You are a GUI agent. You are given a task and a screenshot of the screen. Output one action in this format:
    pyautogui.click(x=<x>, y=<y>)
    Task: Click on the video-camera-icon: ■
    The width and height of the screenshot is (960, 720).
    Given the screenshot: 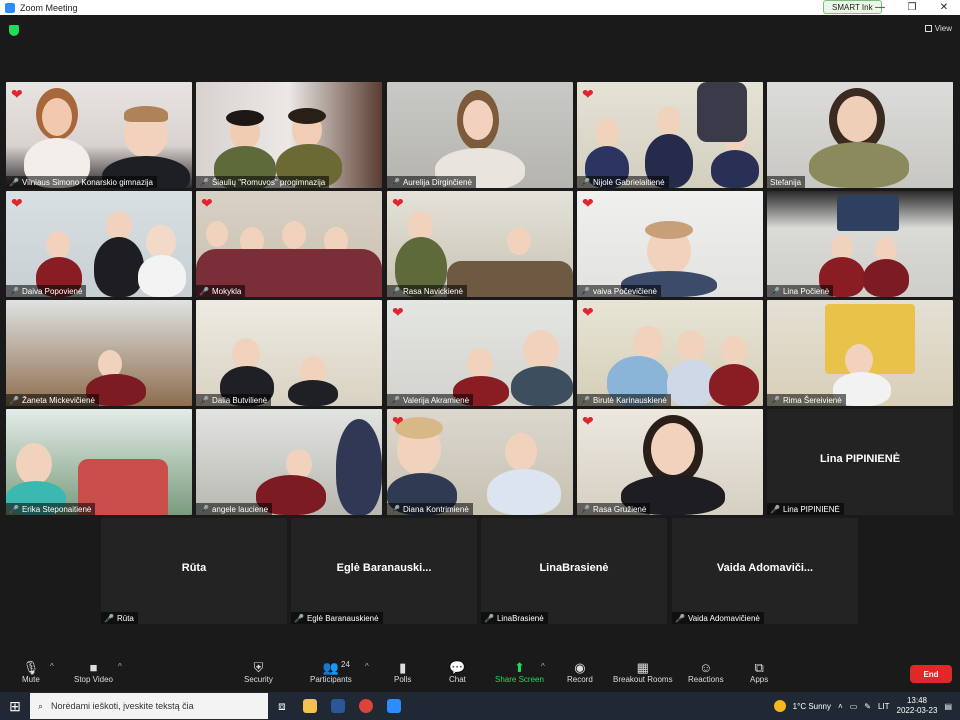 What is the action you would take?
    pyautogui.click(x=93, y=667)
    